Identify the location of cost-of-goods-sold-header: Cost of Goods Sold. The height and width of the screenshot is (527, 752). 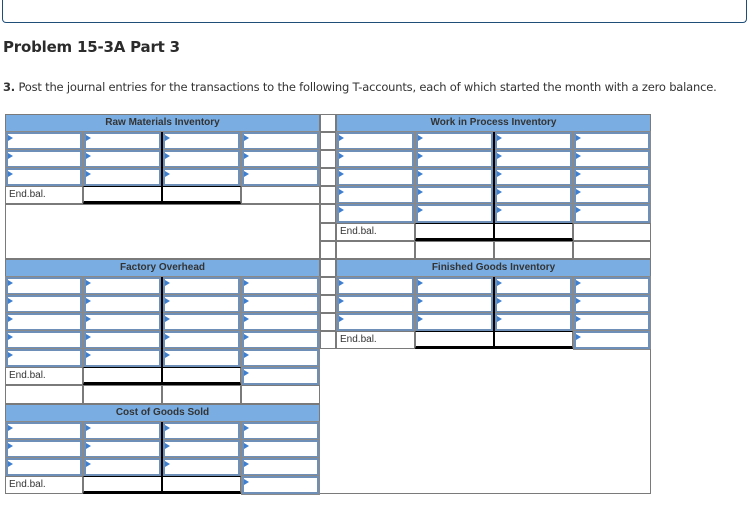
(162, 412).